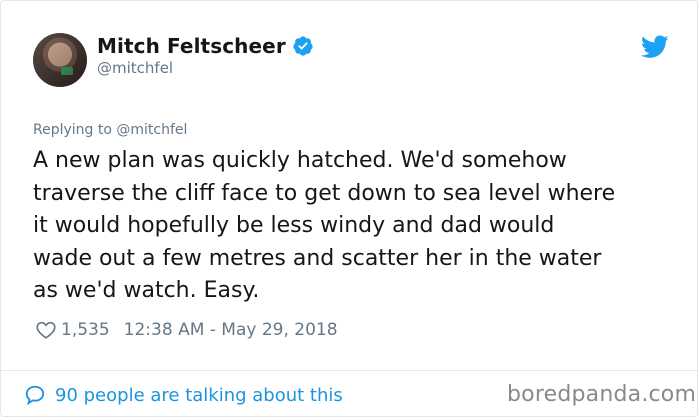 The width and height of the screenshot is (700, 419). What do you see at coordinates (655, 47) in the screenshot?
I see `twitter-bird-icon` at bounding box center [655, 47].